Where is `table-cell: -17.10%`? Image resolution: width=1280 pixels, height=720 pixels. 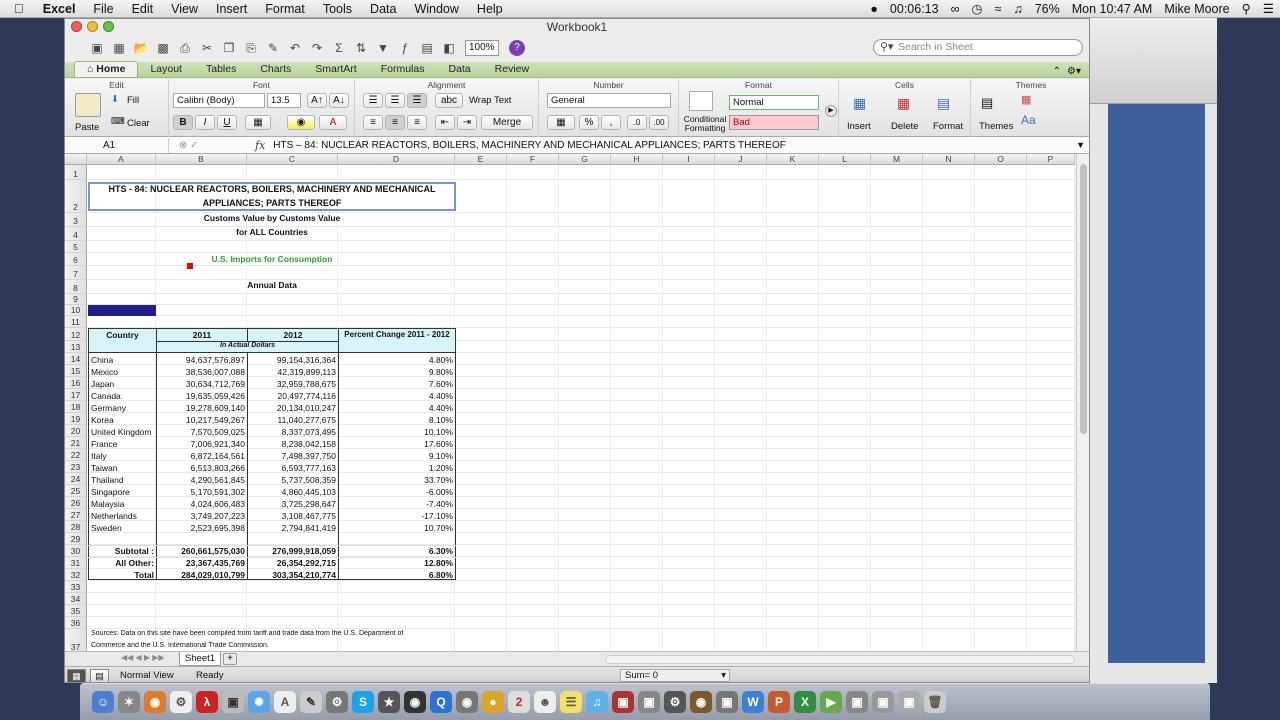
table-cell: -17.10% is located at coordinates (397, 516).